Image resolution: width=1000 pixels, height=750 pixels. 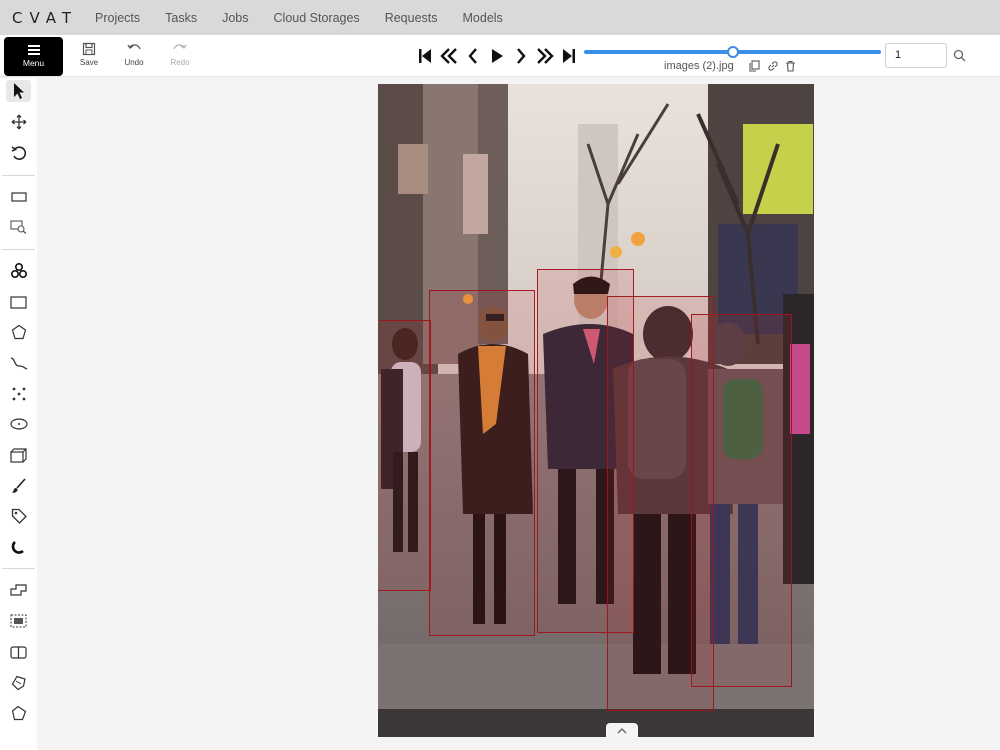 I want to click on forward-step-button, so click(x=545, y=56).